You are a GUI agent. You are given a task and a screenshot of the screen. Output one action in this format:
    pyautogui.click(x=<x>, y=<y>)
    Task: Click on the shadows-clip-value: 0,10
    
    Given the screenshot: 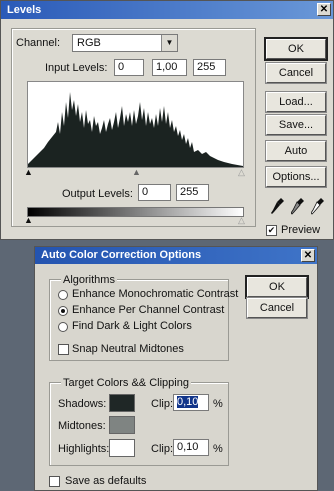 What is the action you would take?
    pyautogui.click(x=188, y=402)
    